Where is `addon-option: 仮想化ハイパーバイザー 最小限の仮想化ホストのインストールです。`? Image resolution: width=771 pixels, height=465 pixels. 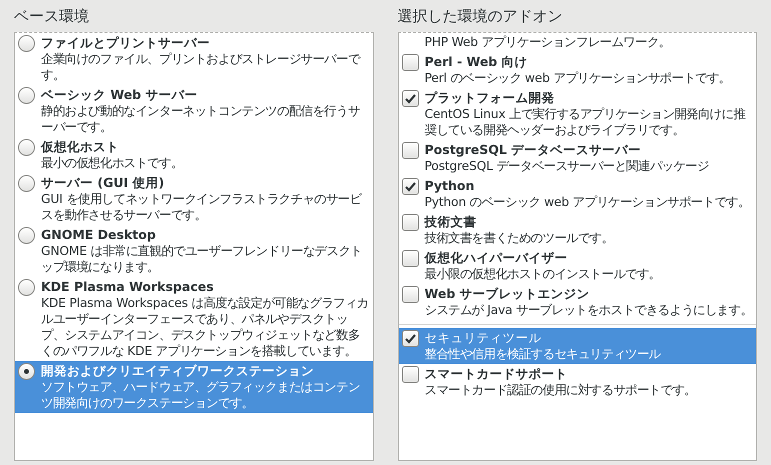 addon-option: 仮想化ハイパーバイザー 最小限の仮想化ホストのインストールです。 is located at coordinates (577, 266).